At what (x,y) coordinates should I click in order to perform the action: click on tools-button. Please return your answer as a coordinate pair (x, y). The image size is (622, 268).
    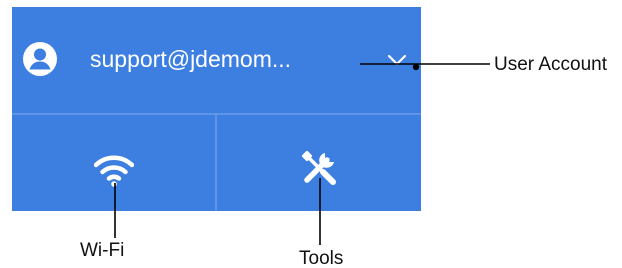
    Looking at the image, I should click on (319, 163).